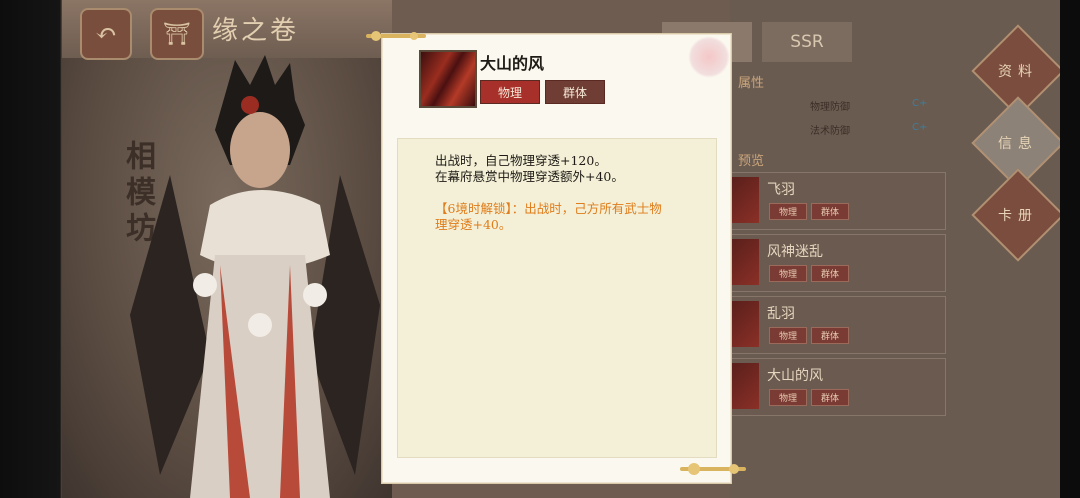 The height and width of the screenshot is (498, 1080). I want to click on skill-list-item: 乱羽 物理 群体, so click(838, 325).